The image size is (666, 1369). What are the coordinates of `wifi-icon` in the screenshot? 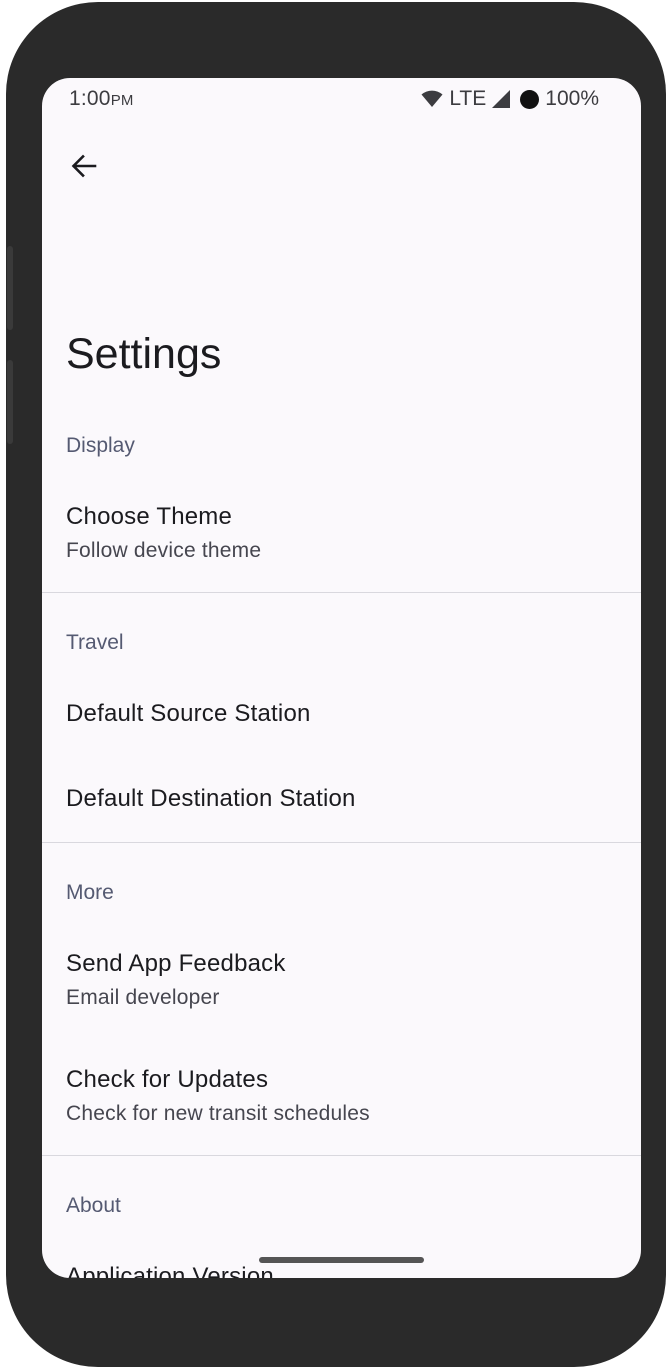 It's located at (432, 99).